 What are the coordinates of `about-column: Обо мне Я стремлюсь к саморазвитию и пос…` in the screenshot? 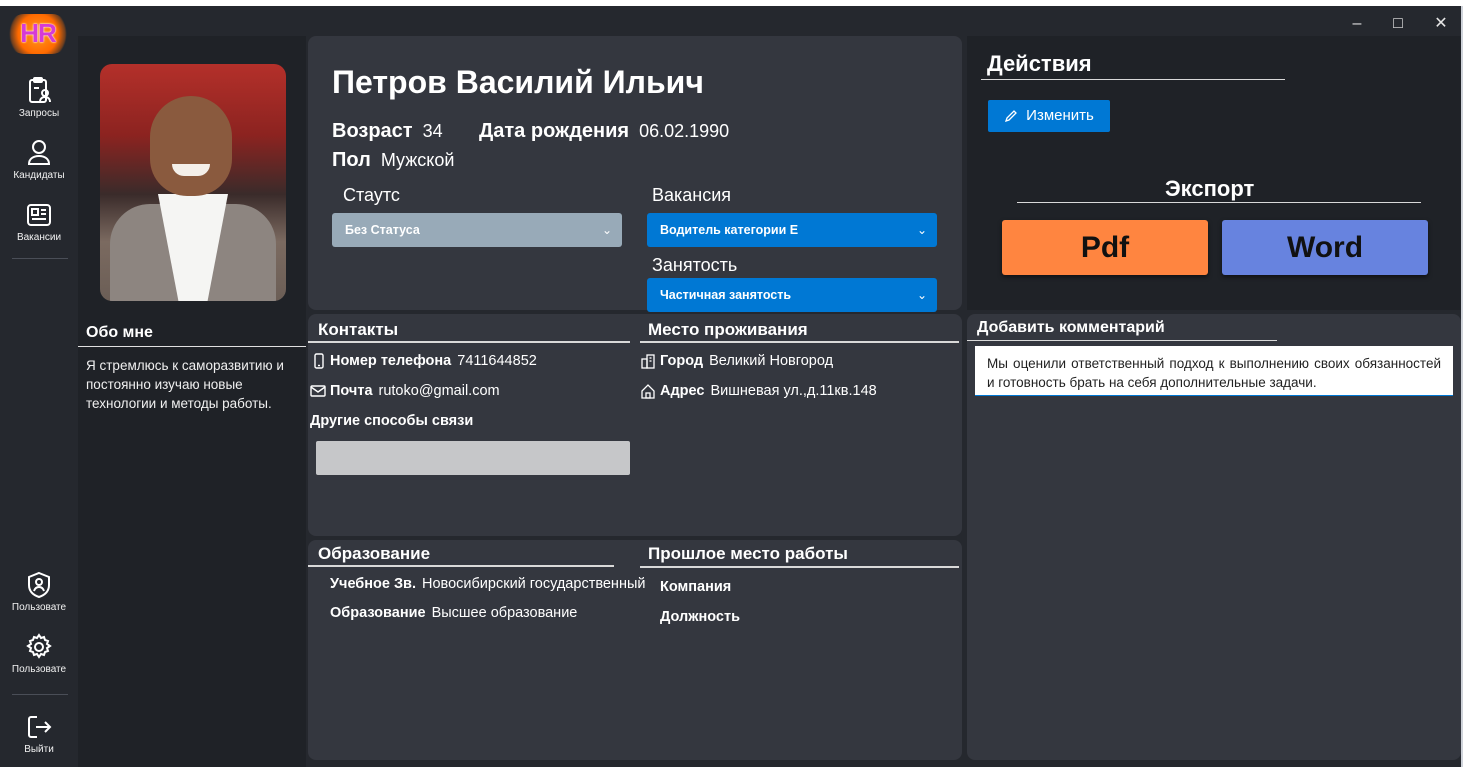 It's located at (192, 401).